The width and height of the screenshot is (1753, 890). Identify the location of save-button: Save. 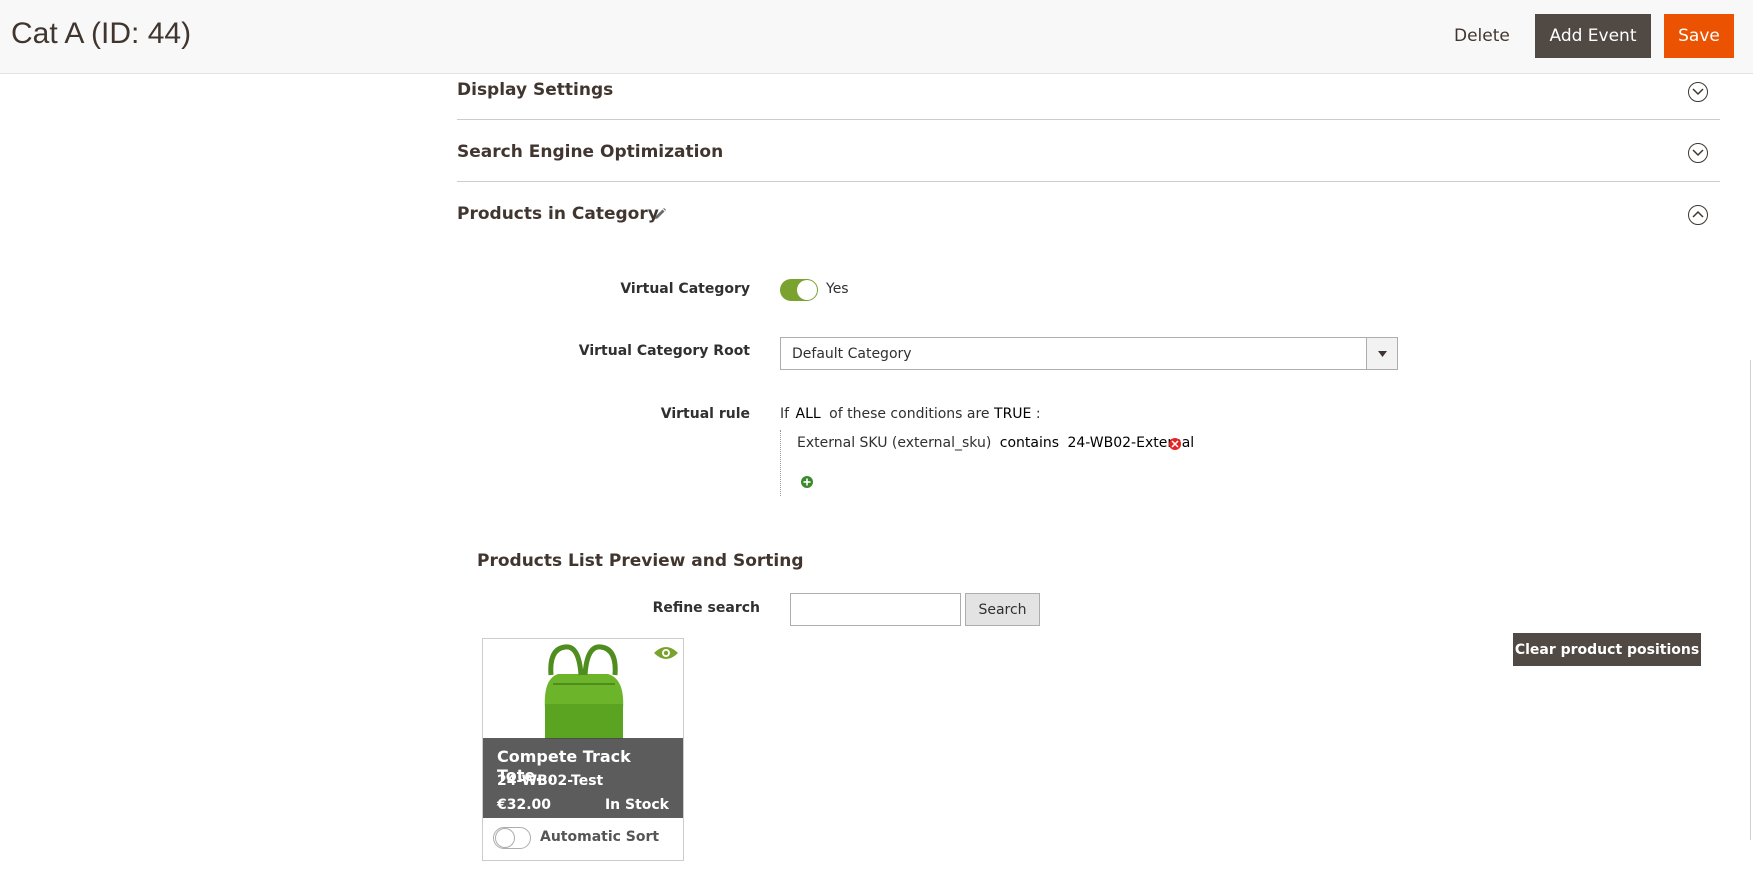
(1699, 36).